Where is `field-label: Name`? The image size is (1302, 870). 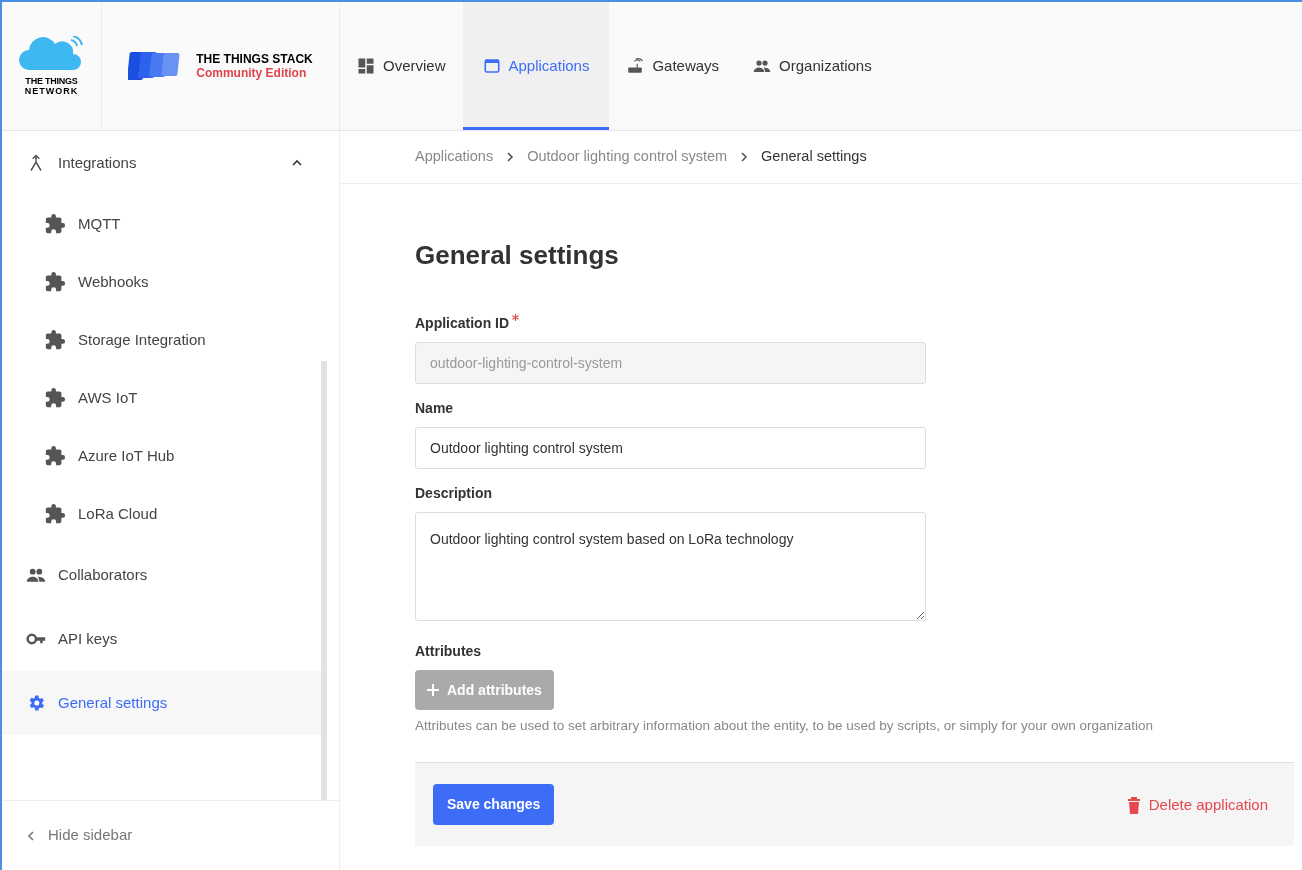 field-label: Name is located at coordinates (434, 408).